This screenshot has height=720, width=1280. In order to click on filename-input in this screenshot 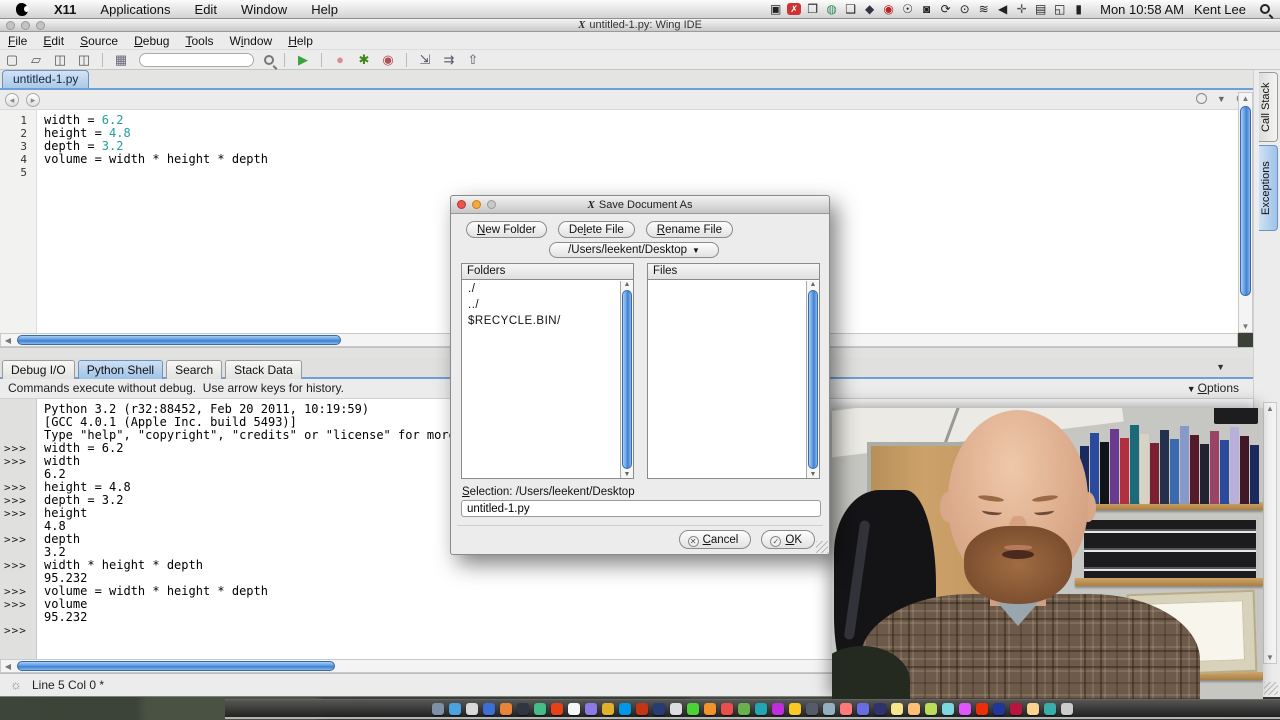, I will do `click(641, 508)`.